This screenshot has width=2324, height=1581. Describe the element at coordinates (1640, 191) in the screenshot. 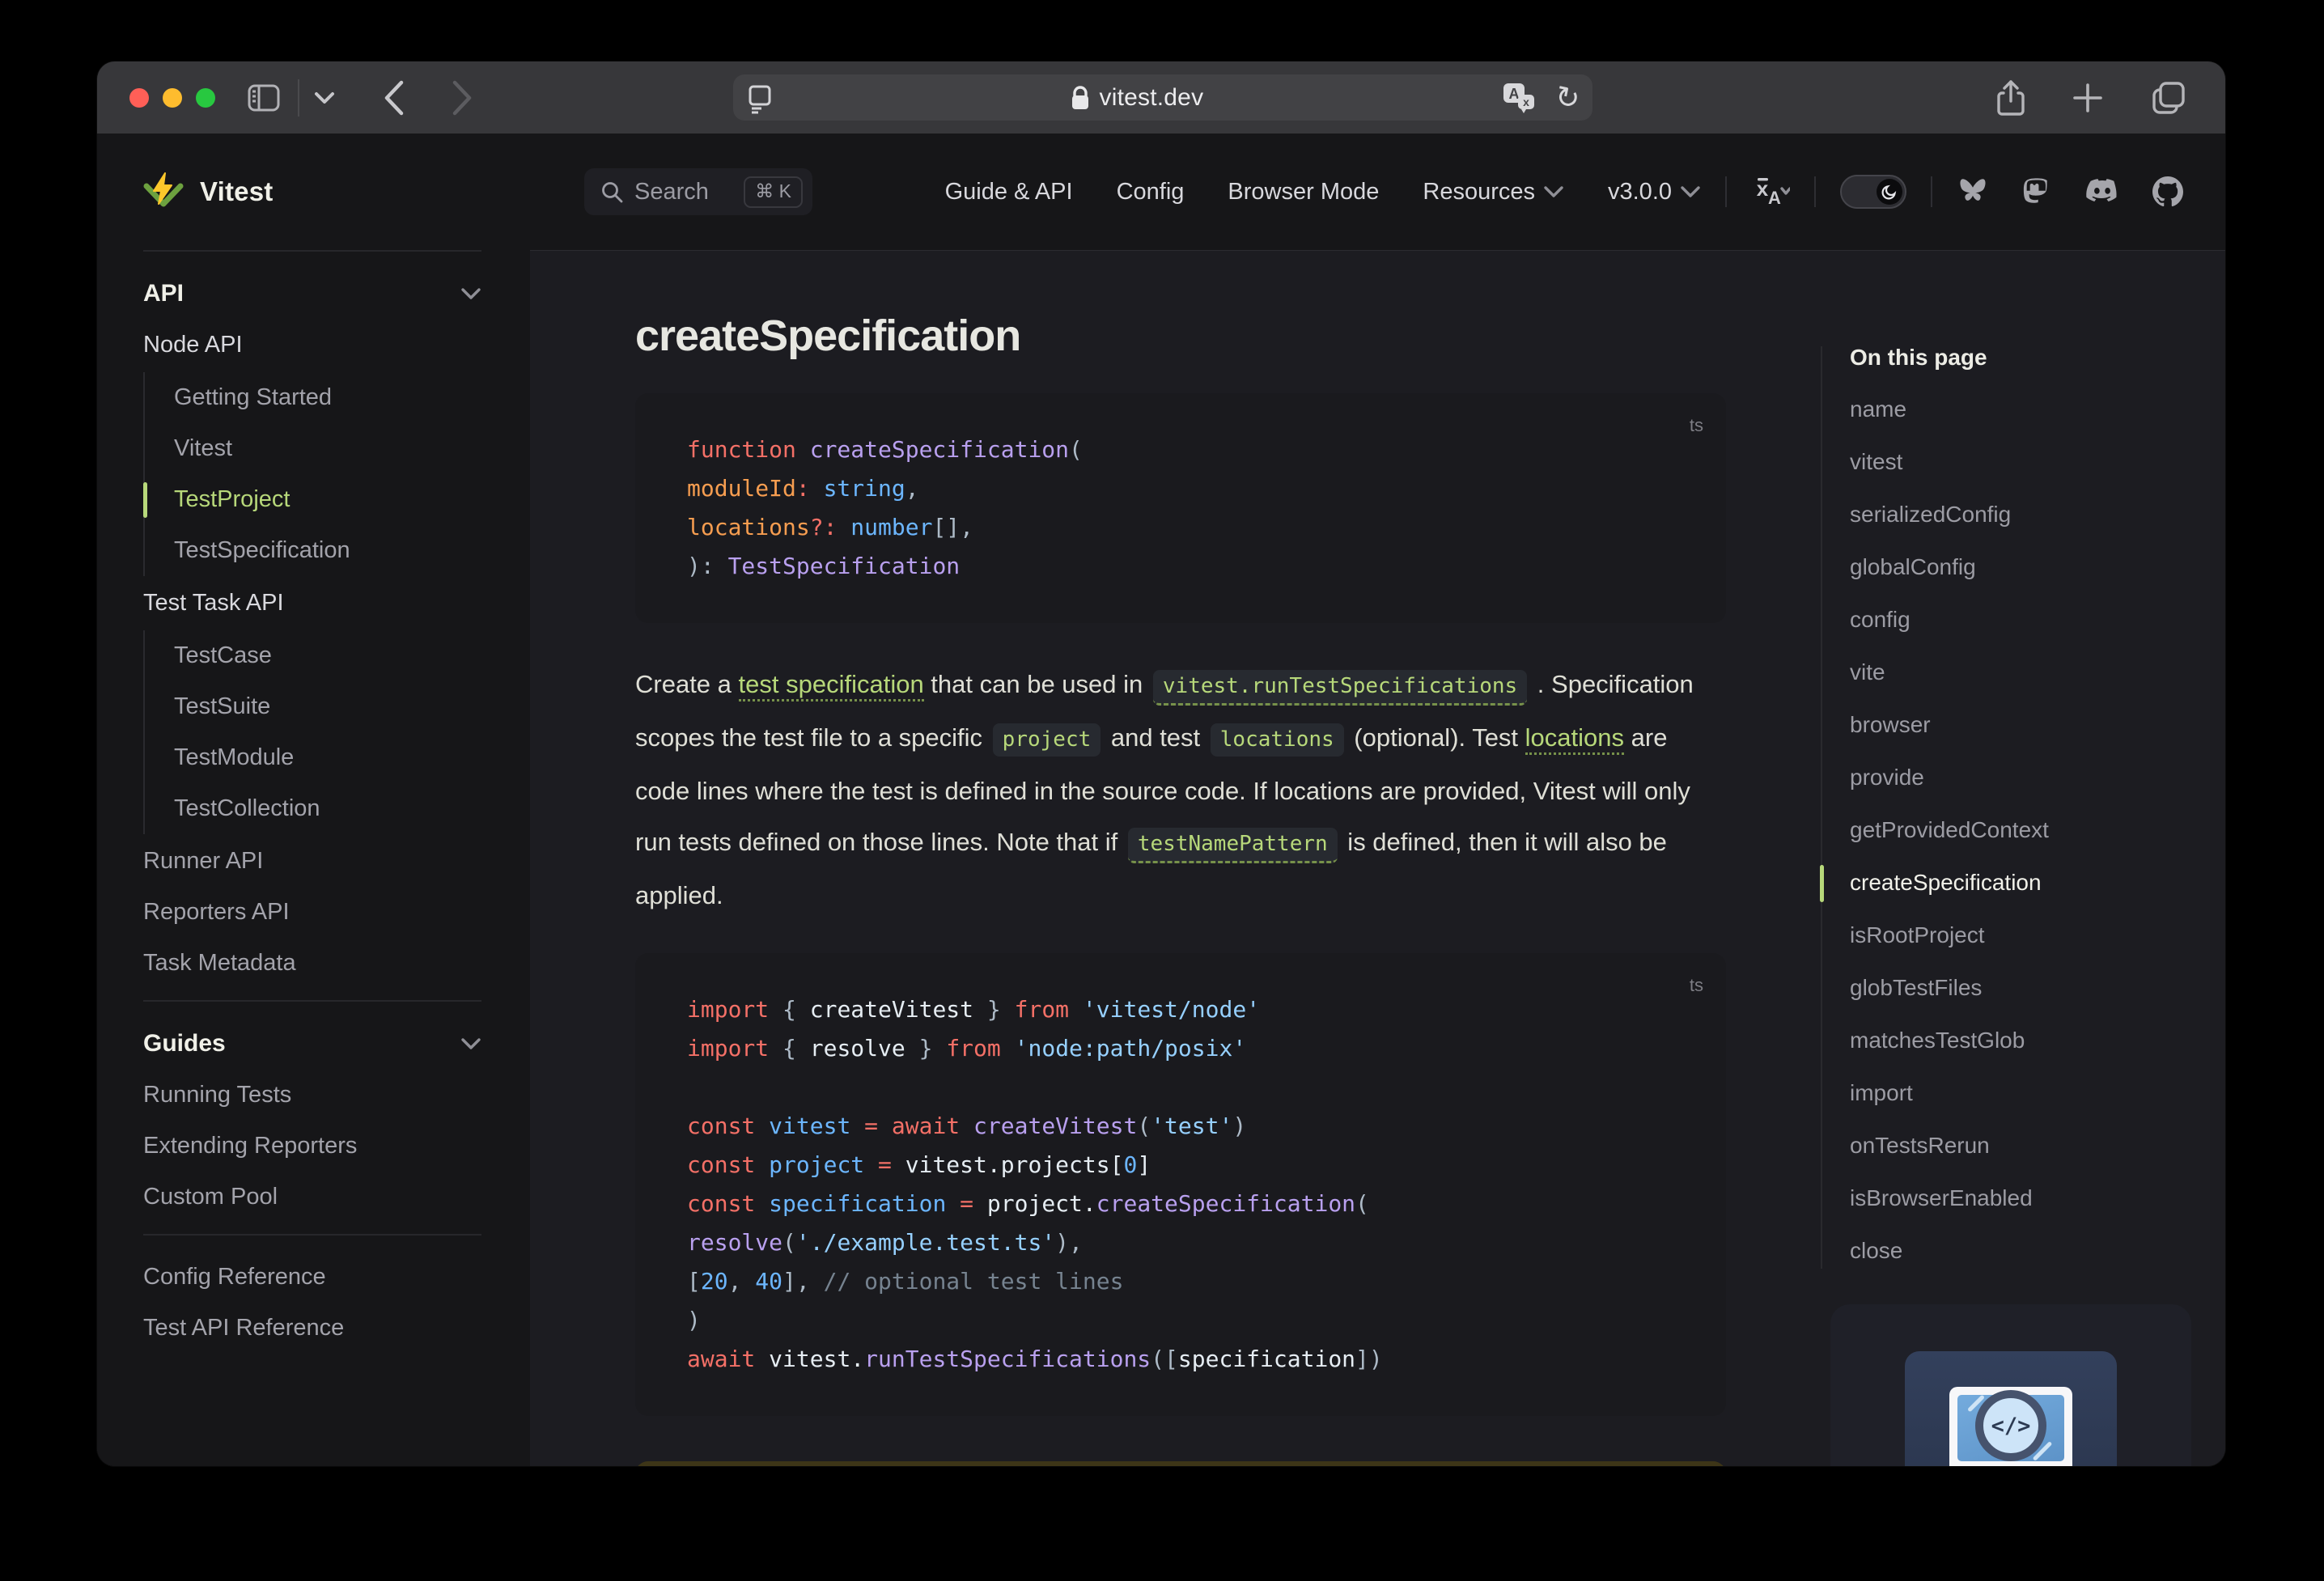

I see `nav-link-label: v3.0.0` at that location.